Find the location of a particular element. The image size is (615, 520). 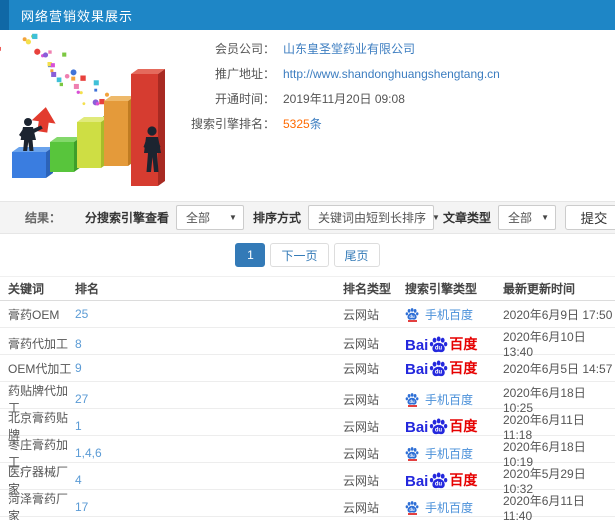

bar-blue is located at coordinates (32, 162).